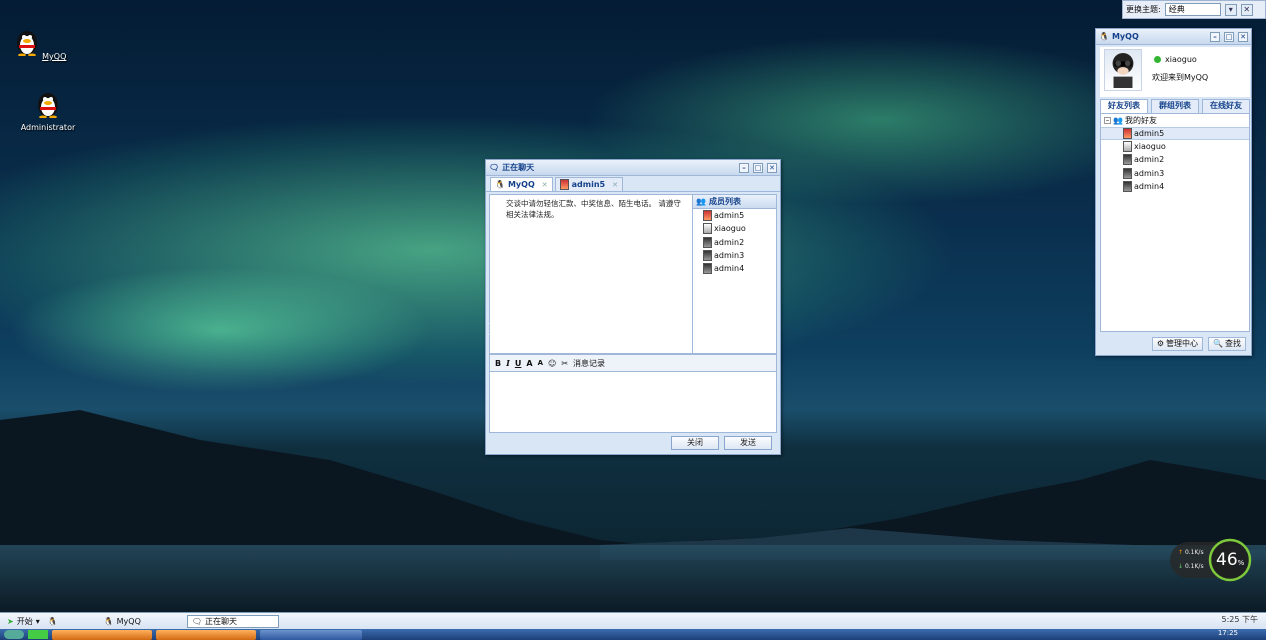 This screenshot has width=1266, height=640. Describe the element at coordinates (1149, 186) in the screenshot. I see `friend-name: admin4` at that location.